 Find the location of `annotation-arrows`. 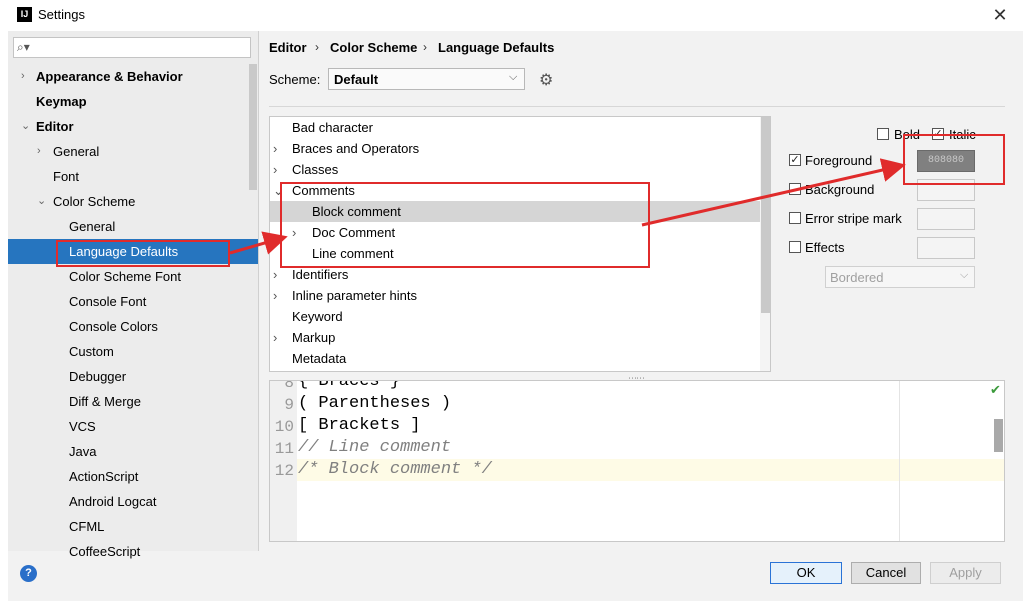

annotation-arrows is located at coordinates (567, 206).